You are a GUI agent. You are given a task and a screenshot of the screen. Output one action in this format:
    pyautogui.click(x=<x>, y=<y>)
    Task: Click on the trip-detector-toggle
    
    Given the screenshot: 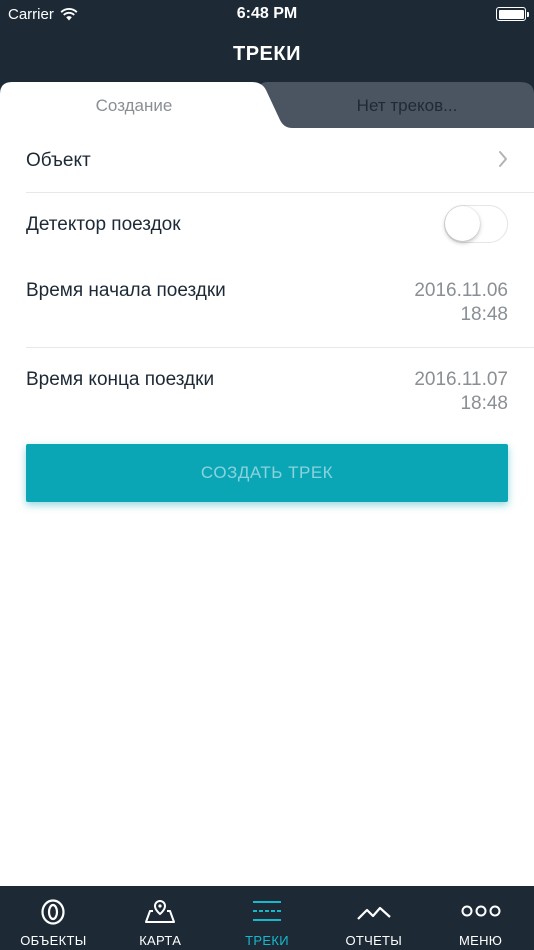 What is the action you would take?
    pyautogui.click(x=476, y=224)
    